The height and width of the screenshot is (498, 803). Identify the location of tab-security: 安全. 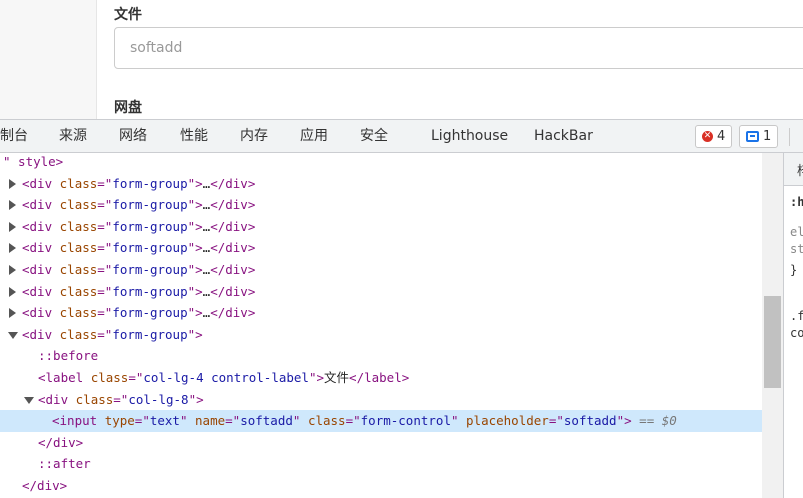
(374, 136).